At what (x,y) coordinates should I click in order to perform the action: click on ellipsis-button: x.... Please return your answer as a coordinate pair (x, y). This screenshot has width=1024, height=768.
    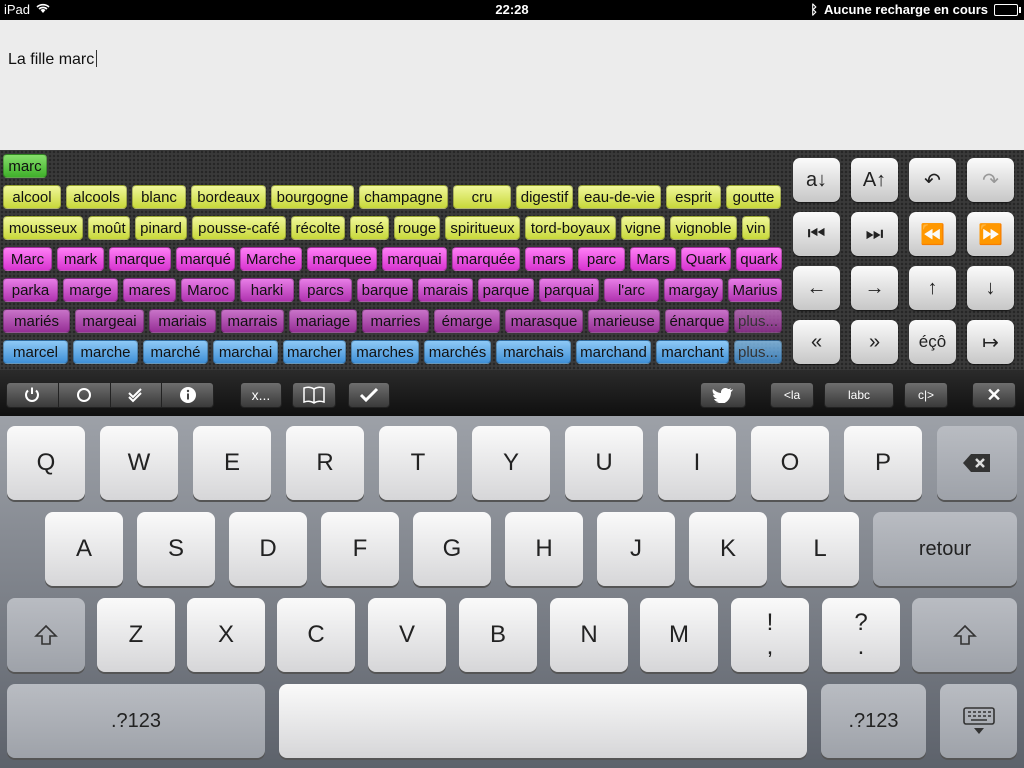
    Looking at the image, I should click on (261, 395).